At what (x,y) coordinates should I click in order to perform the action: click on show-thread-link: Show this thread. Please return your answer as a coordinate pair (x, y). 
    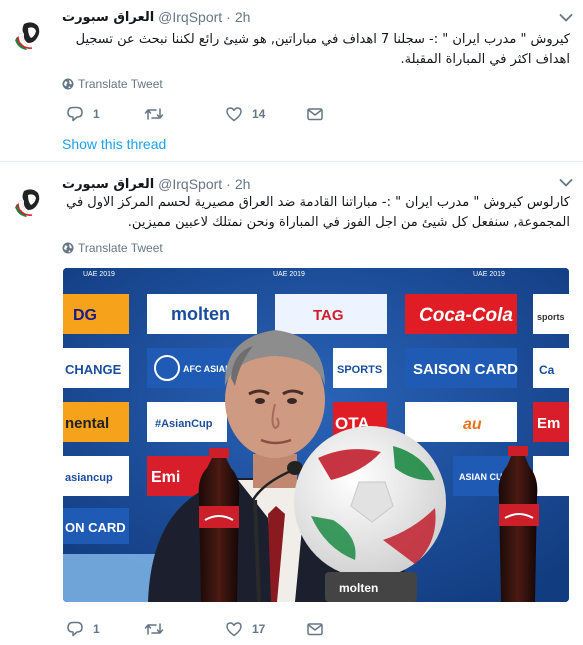
    Looking at the image, I should click on (114, 144).